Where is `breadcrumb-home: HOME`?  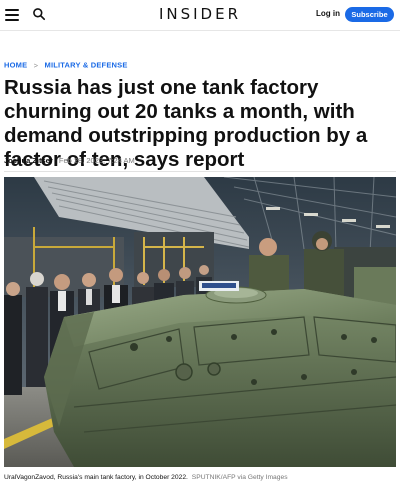
breadcrumb-home: HOME is located at coordinates (15, 65).